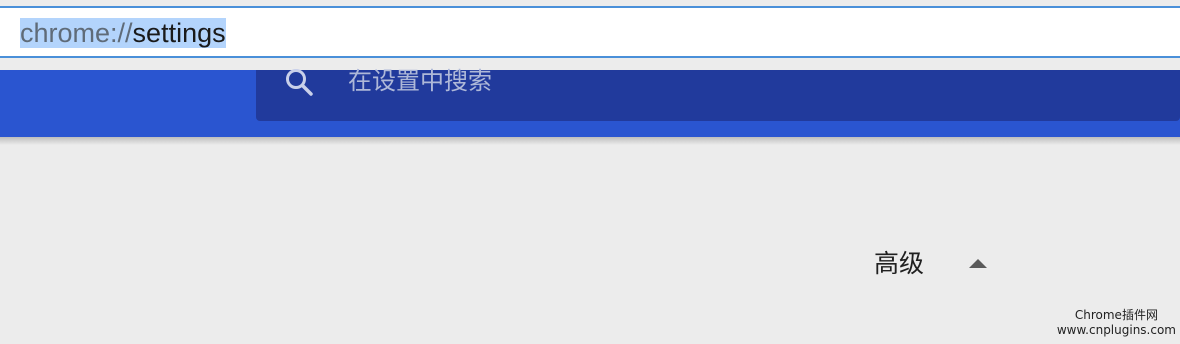  I want to click on advanced-label: 高级, so click(899, 264).